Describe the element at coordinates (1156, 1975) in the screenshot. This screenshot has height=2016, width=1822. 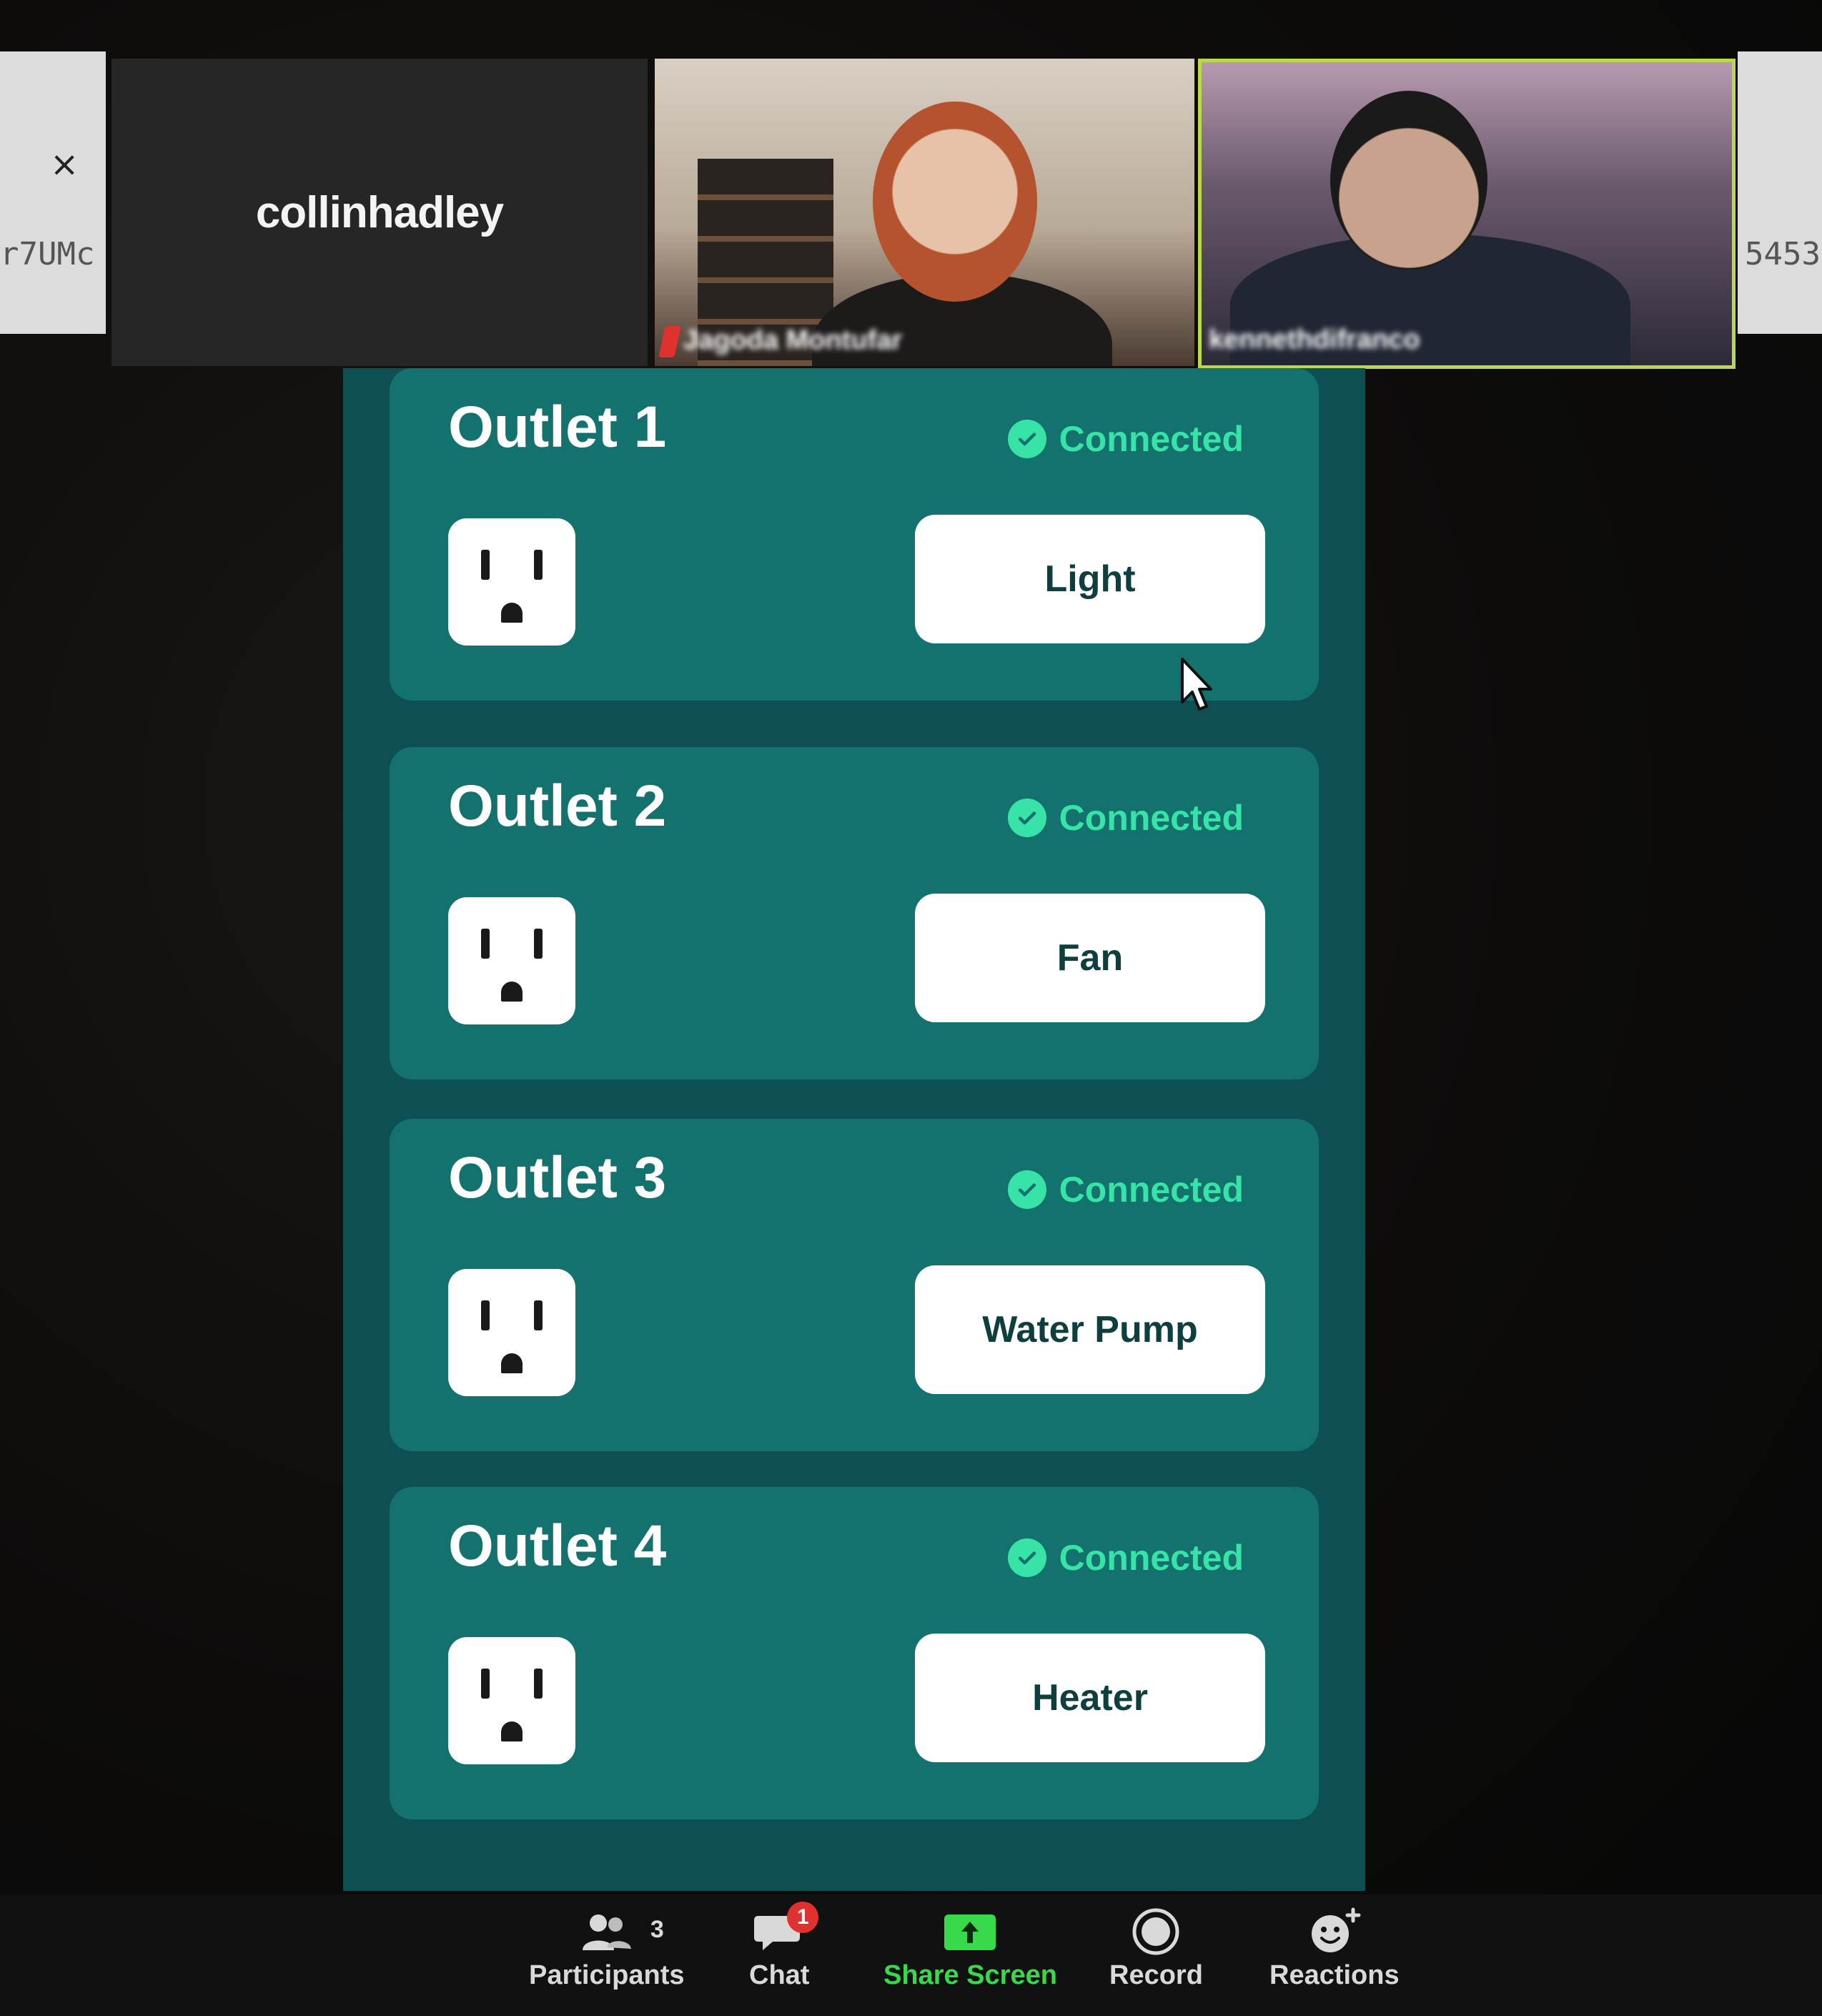
I see `record-label: Record` at that location.